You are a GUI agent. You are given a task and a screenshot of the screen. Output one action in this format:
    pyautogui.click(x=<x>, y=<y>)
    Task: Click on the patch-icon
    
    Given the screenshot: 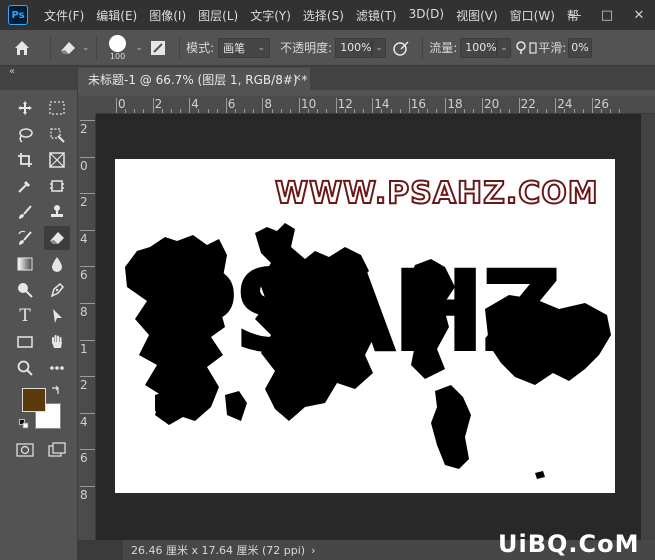 What is the action you would take?
    pyautogui.click(x=57, y=186)
    